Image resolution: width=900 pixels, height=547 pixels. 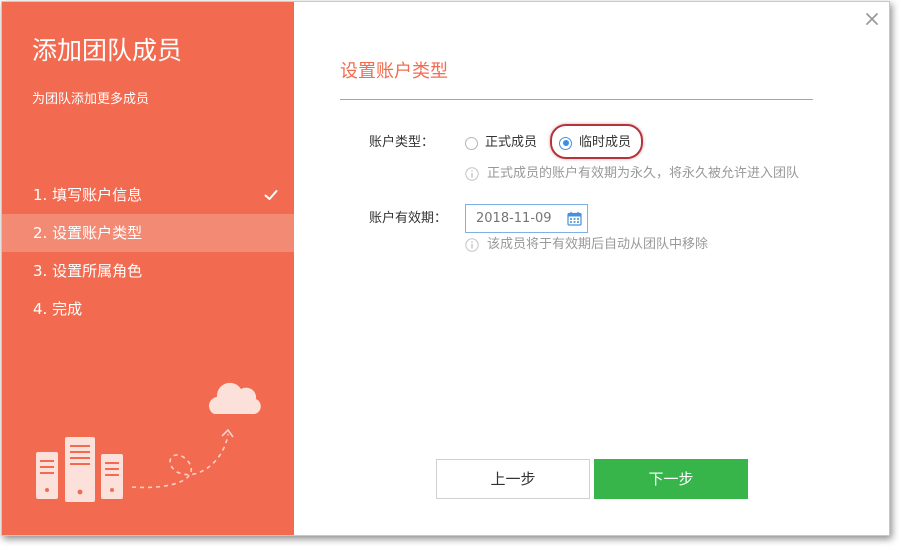 What do you see at coordinates (408, 218) in the screenshot?
I see `expire-label: 账户有效期：` at bounding box center [408, 218].